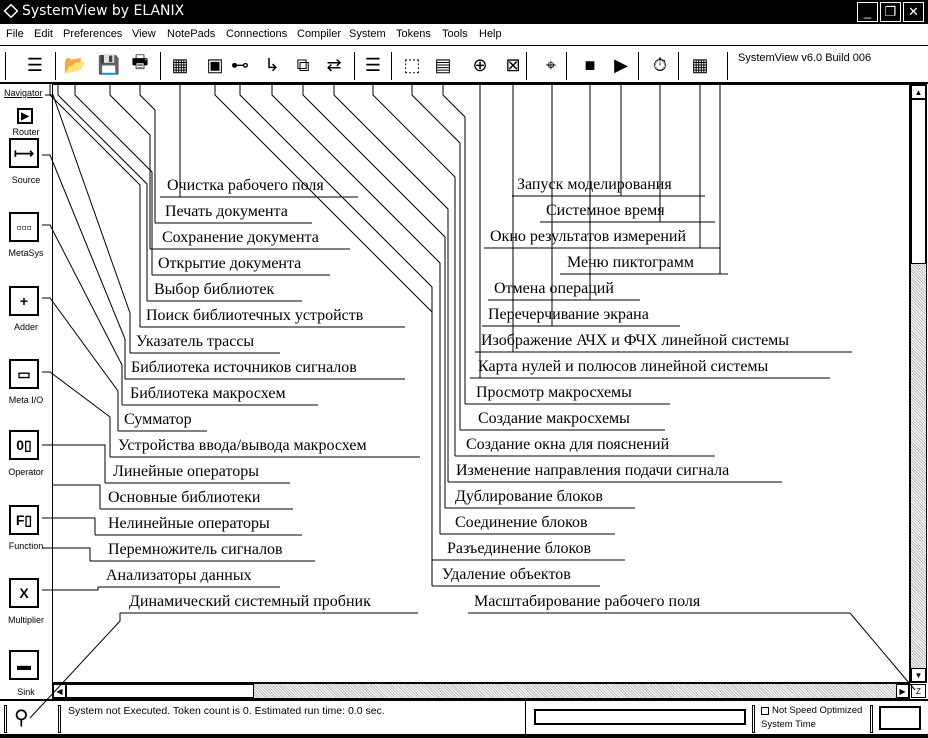 The image size is (928, 738). What do you see at coordinates (179, 575) in the screenshot?
I see `annotation-label: Анализаторы данных` at bounding box center [179, 575].